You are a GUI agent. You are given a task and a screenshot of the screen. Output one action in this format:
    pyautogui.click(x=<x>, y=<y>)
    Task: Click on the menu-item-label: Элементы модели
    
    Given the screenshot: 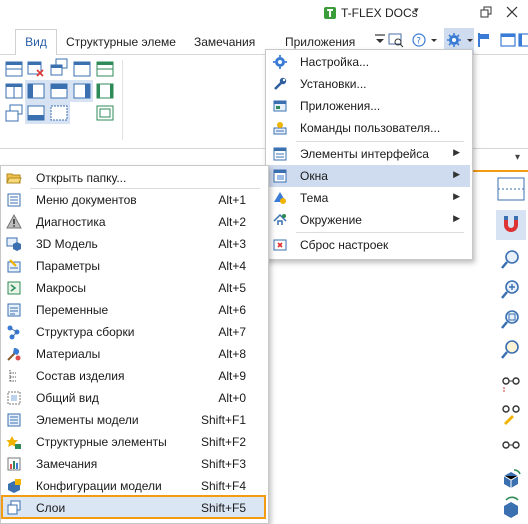 What is the action you would take?
    pyautogui.click(x=87, y=420)
    